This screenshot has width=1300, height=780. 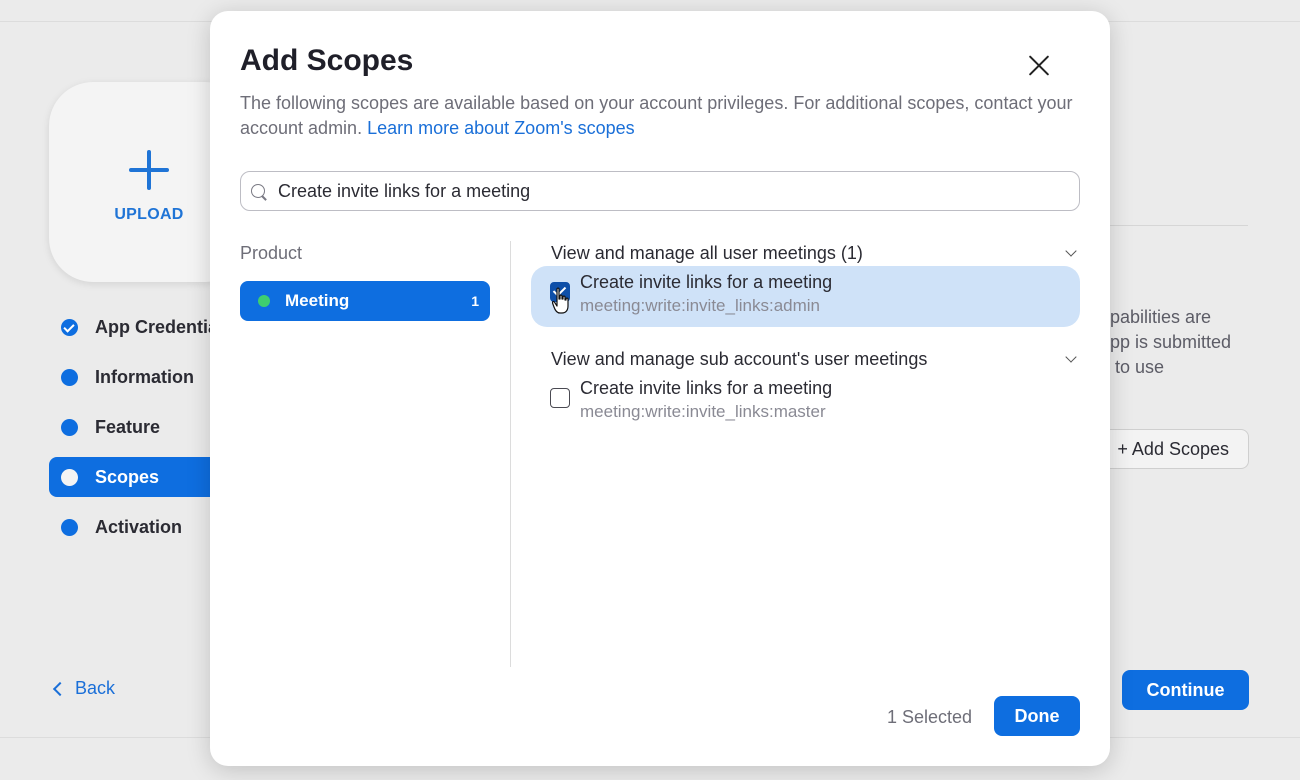 What do you see at coordinates (501, 128) in the screenshot?
I see `learn-more-link: Learn more about Zoom's scopes` at bounding box center [501, 128].